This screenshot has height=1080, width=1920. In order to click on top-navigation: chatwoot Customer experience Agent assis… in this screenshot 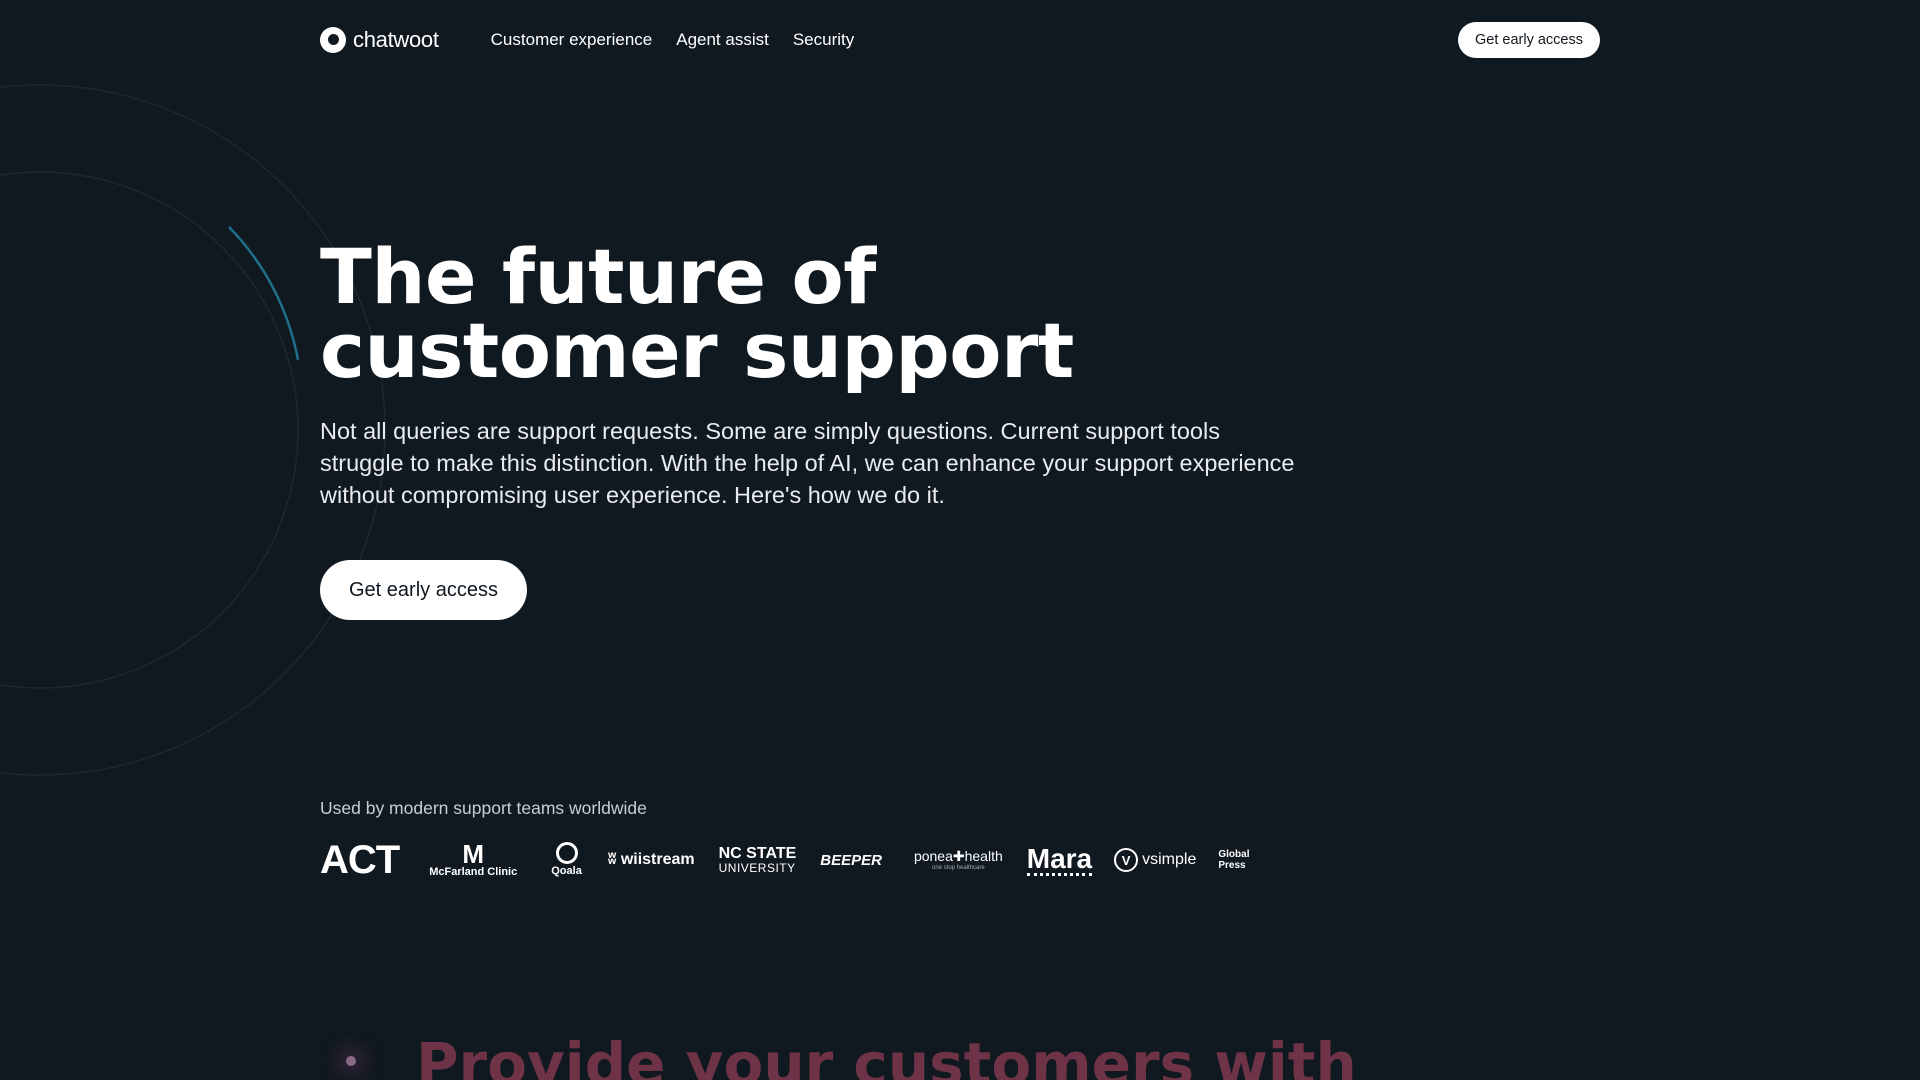, I will do `click(960, 40)`.